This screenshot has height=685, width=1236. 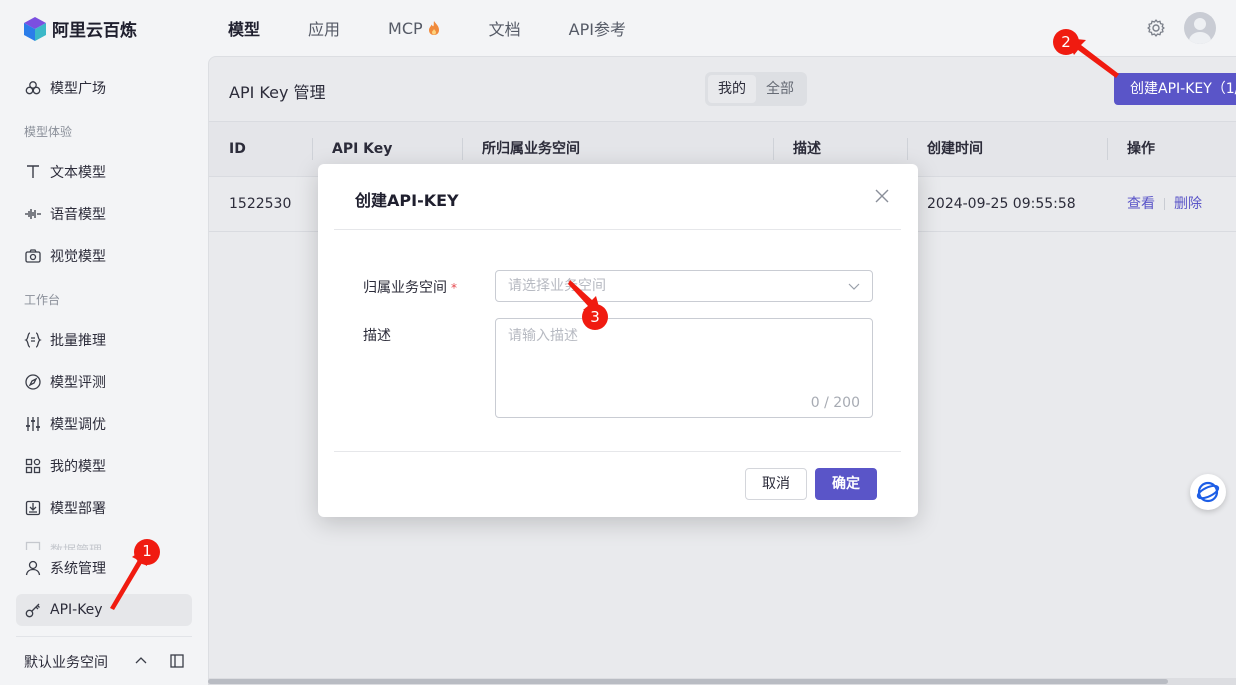 I want to click on sidebar-item-audio-model: 语音模型, so click(x=104, y=214).